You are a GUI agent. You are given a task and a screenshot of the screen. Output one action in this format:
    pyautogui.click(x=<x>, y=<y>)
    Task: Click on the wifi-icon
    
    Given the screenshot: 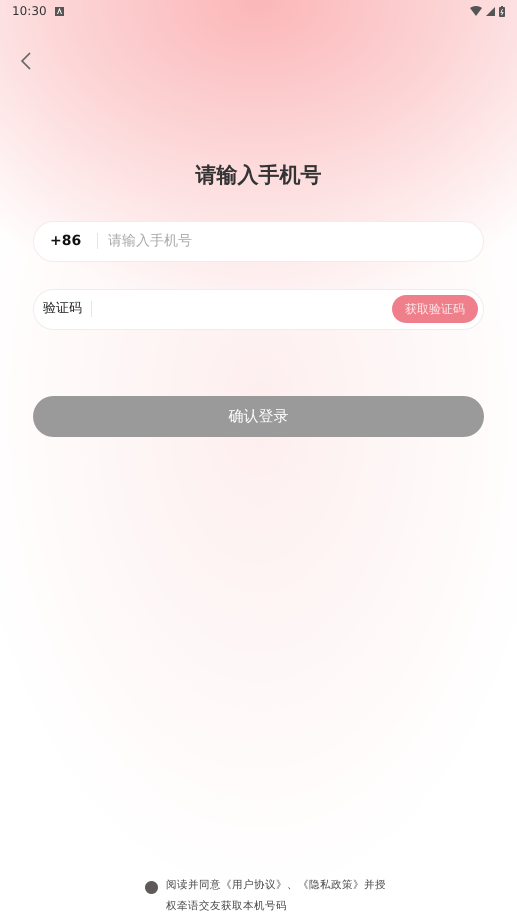 What is the action you would take?
    pyautogui.click(x=476, y=11)
    